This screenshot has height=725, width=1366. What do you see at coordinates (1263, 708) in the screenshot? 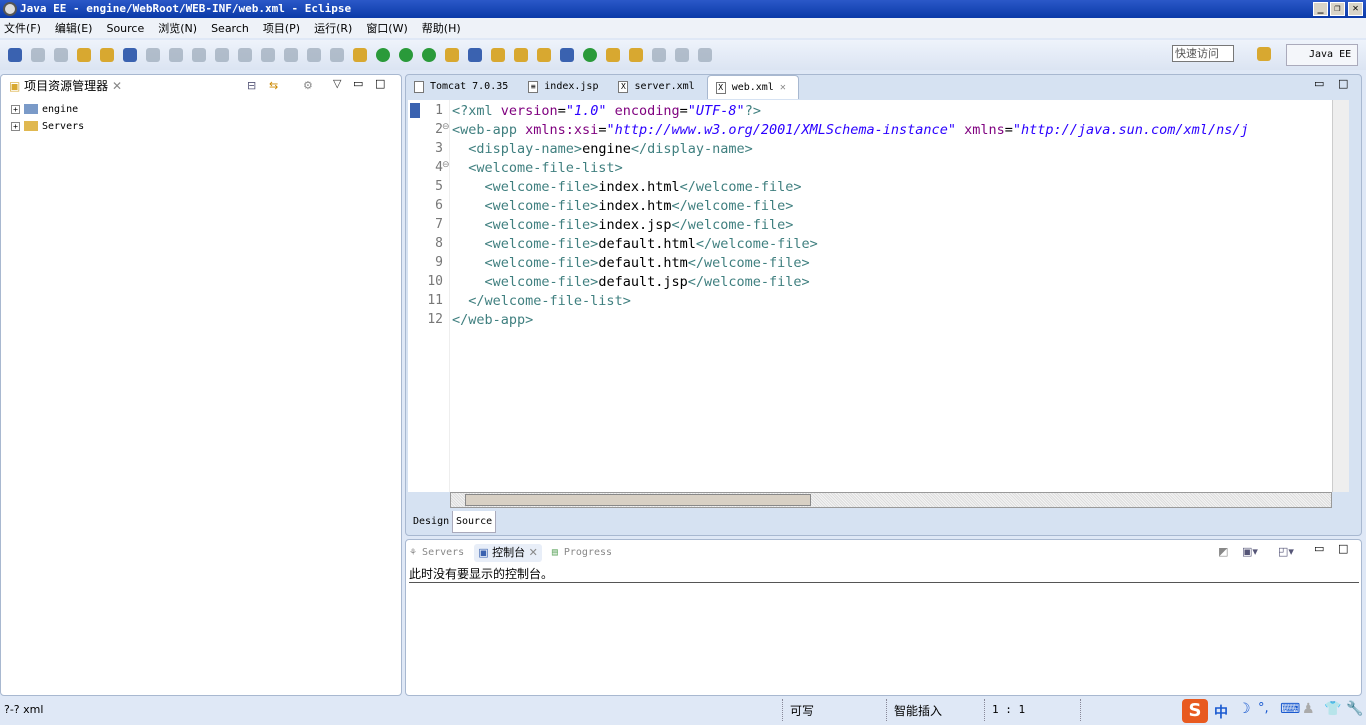
I see `punctuation-icon: °,` at bounding box center [1263, 708].